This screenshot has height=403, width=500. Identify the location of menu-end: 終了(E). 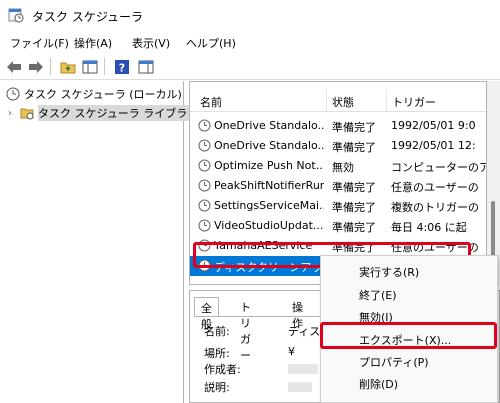
(378, 295).